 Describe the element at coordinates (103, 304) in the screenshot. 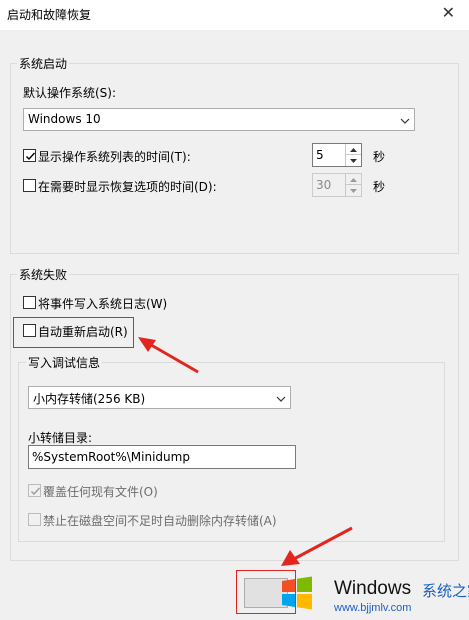

I see `write-event-log-label: 将事件写入系统日志(W)` at that location.